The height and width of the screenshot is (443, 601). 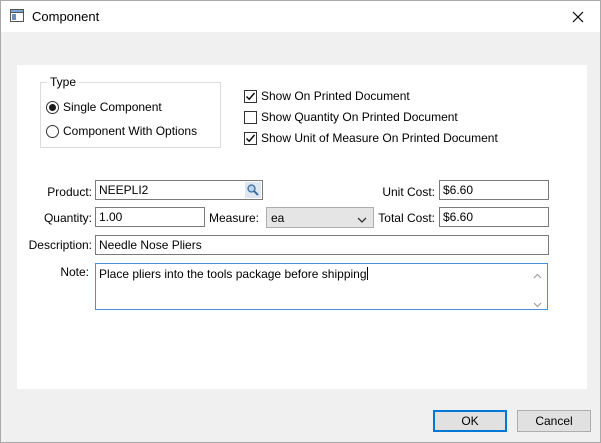 I want to click on quantity-label: Quantity:, so click(x=67, y=218).